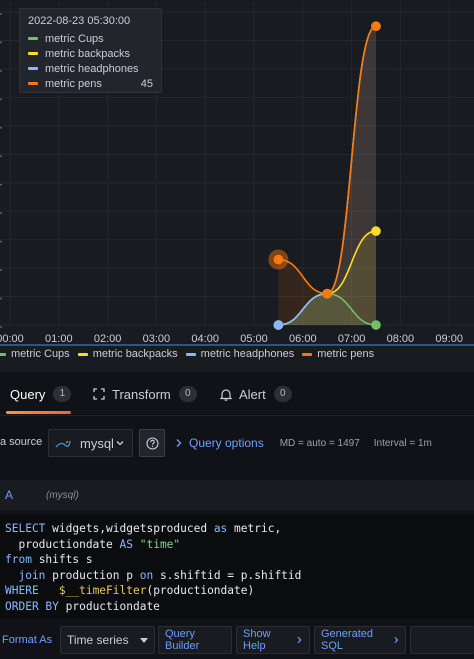 The image size is (474, 659). Describe the element at coordinates (346, 354) in the screenshot. I see `legend-label: metric pens` at that location.